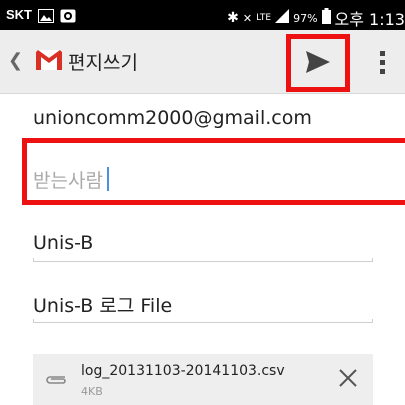 The height and width of the screenshot is (405, 405). I want to click on status-icons: ✱ ✕ LTE 97% 오후 1:13, so click(316, 18).